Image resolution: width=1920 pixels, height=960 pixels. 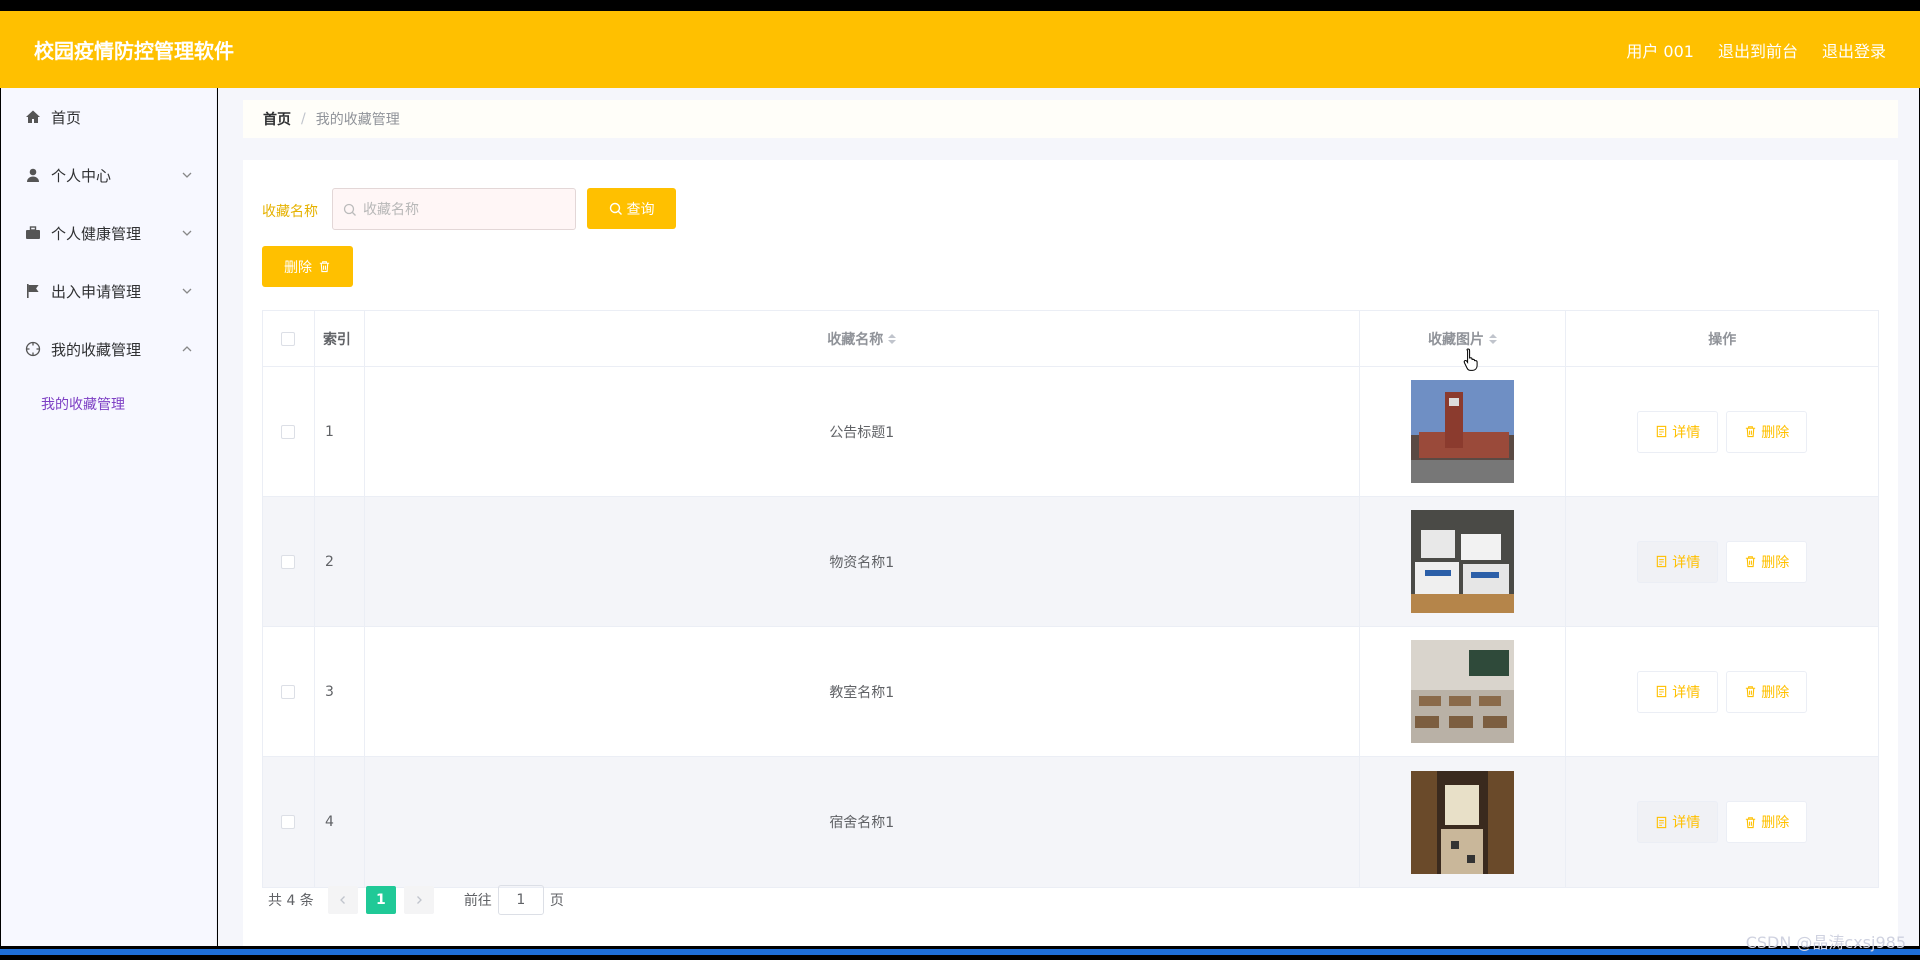 I want to click on select-all-checkbox, so click(x=288, y=338).